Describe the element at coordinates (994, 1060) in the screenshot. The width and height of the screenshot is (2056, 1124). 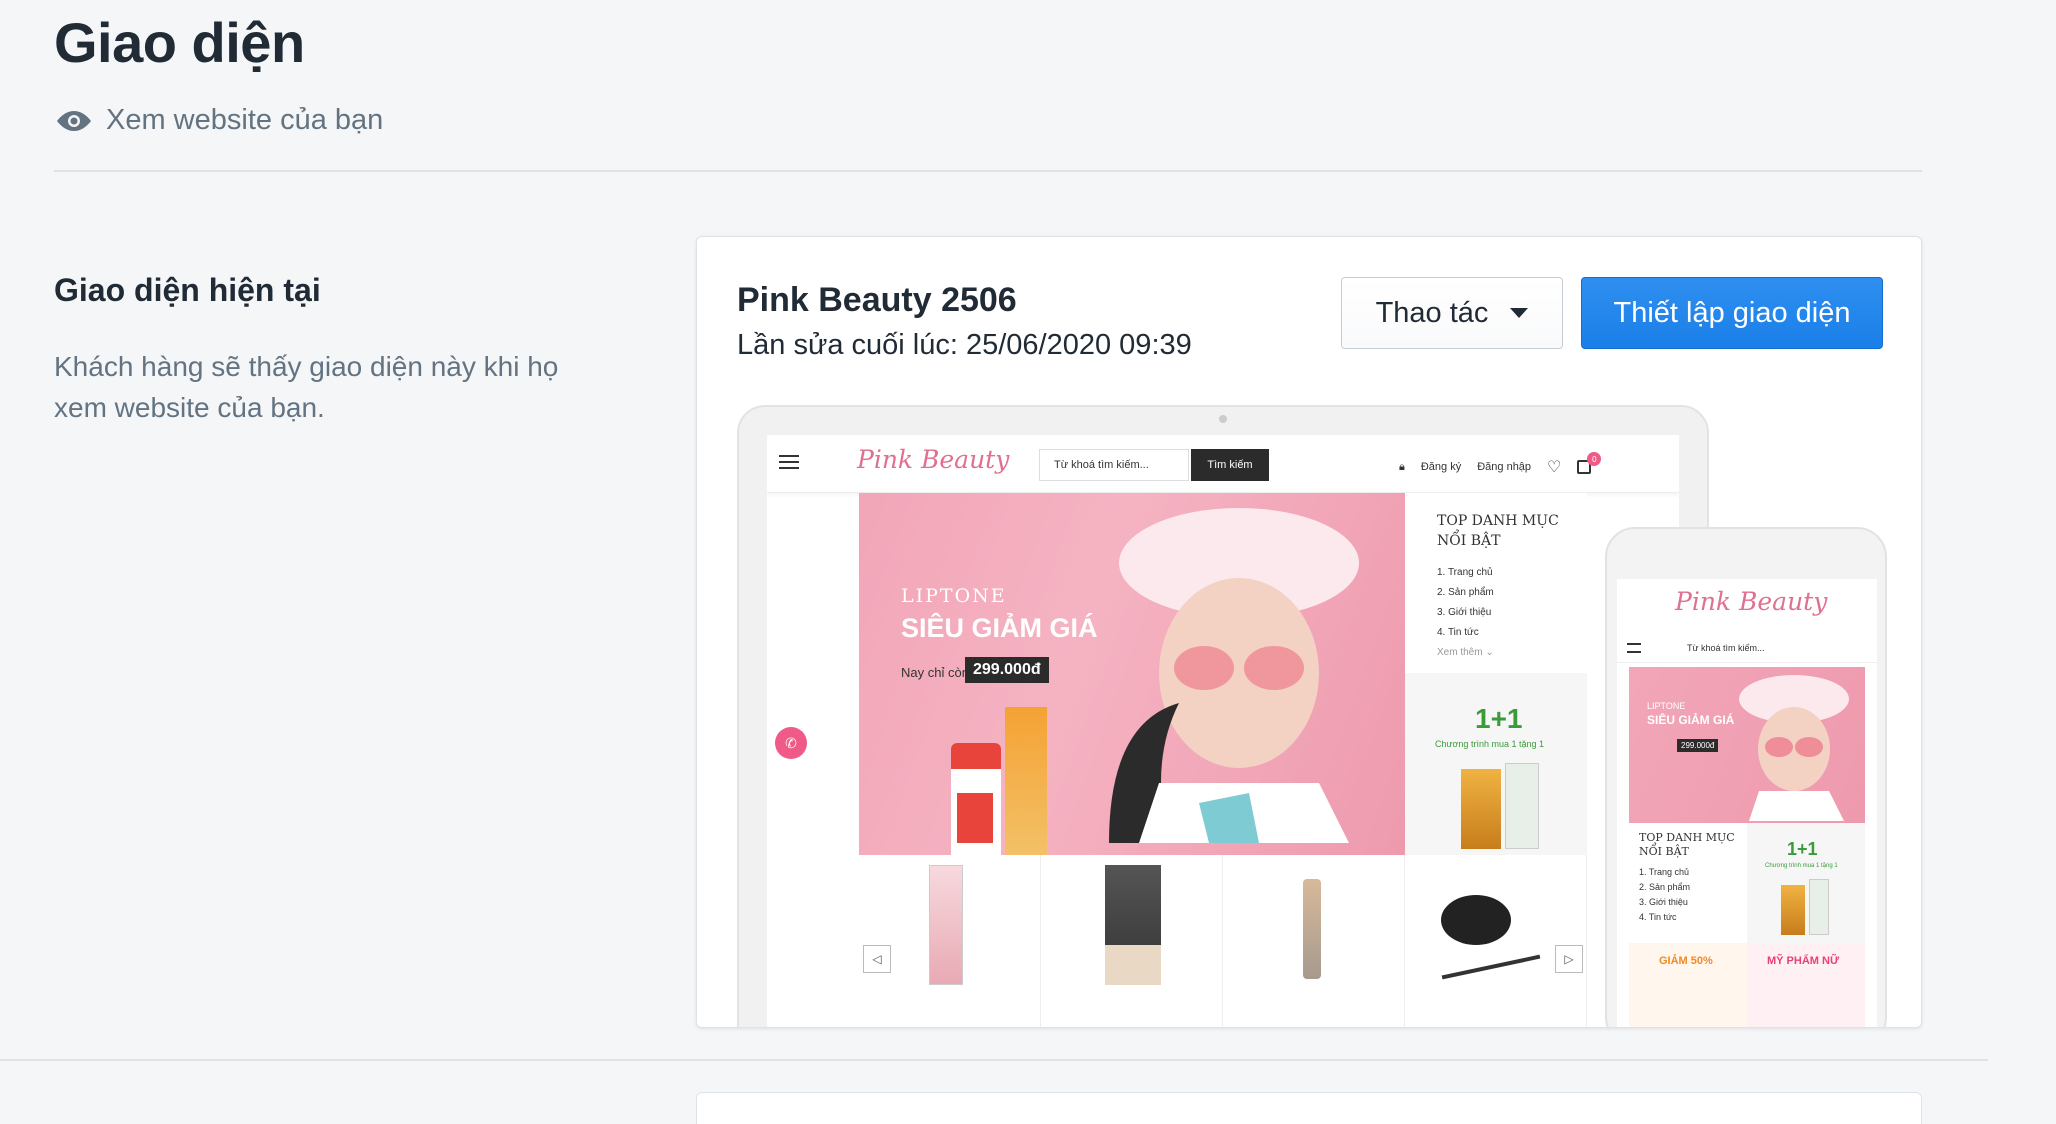
I see `section-divider` at that location.